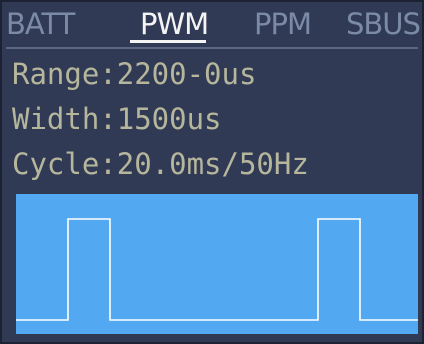 This screenshot has width=424, height=344. What do you see at coordinates (168, 41) in the screenshot?
I see `active-tab-underline` at bounding box center [168, 41].